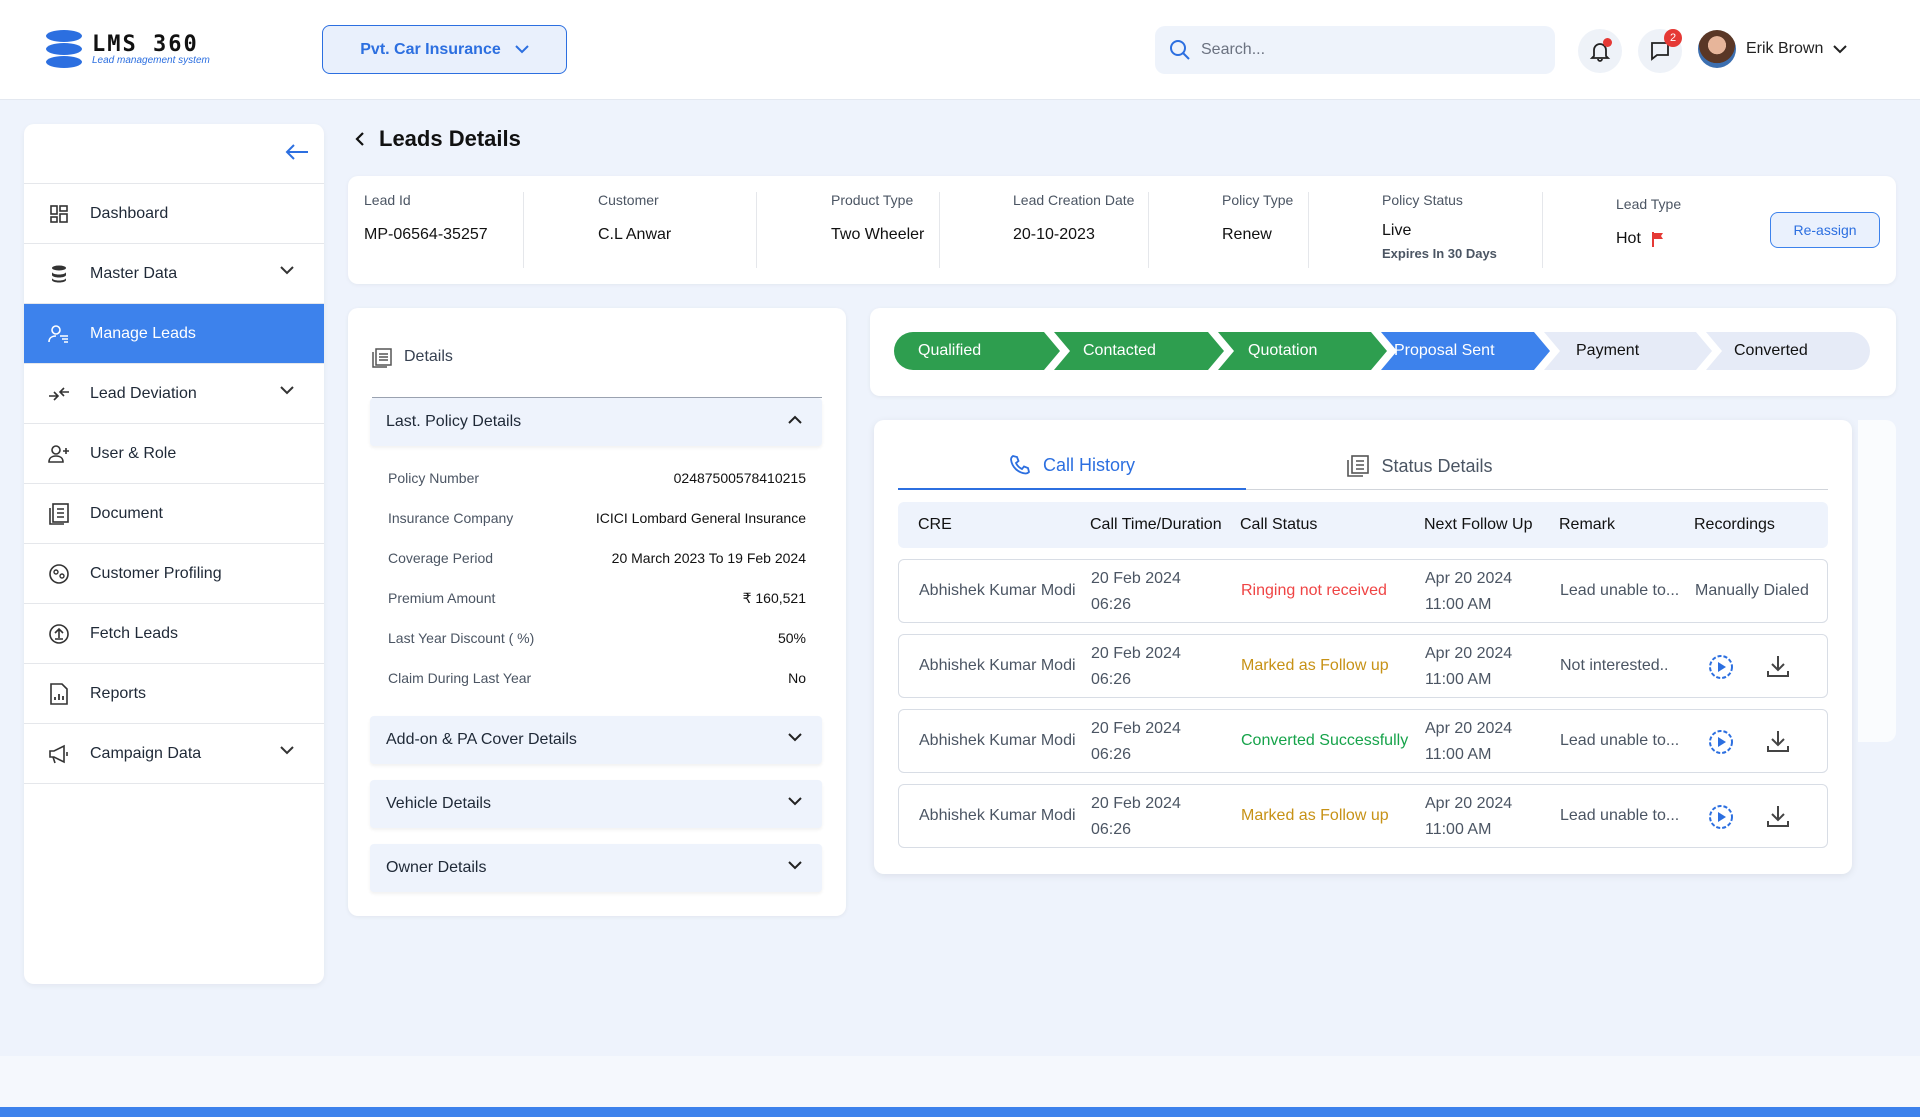  Describe the element at coordinates (143, 333) in the screenshot. I see `sidebar-item-label: Manage Leads` at that location.